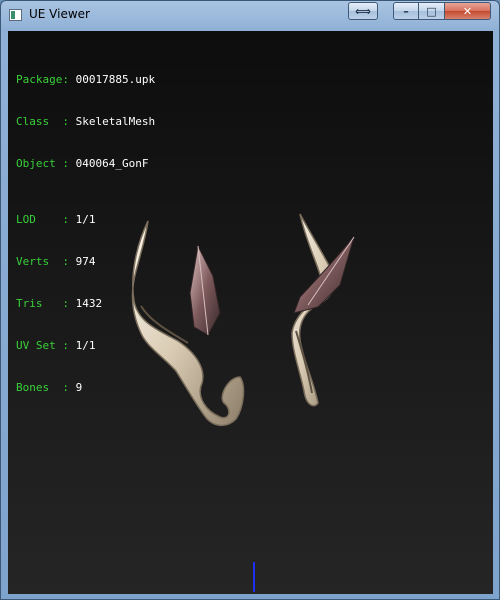  I want to click on swap-arrows-icon: ⟺, so click(363, 11).